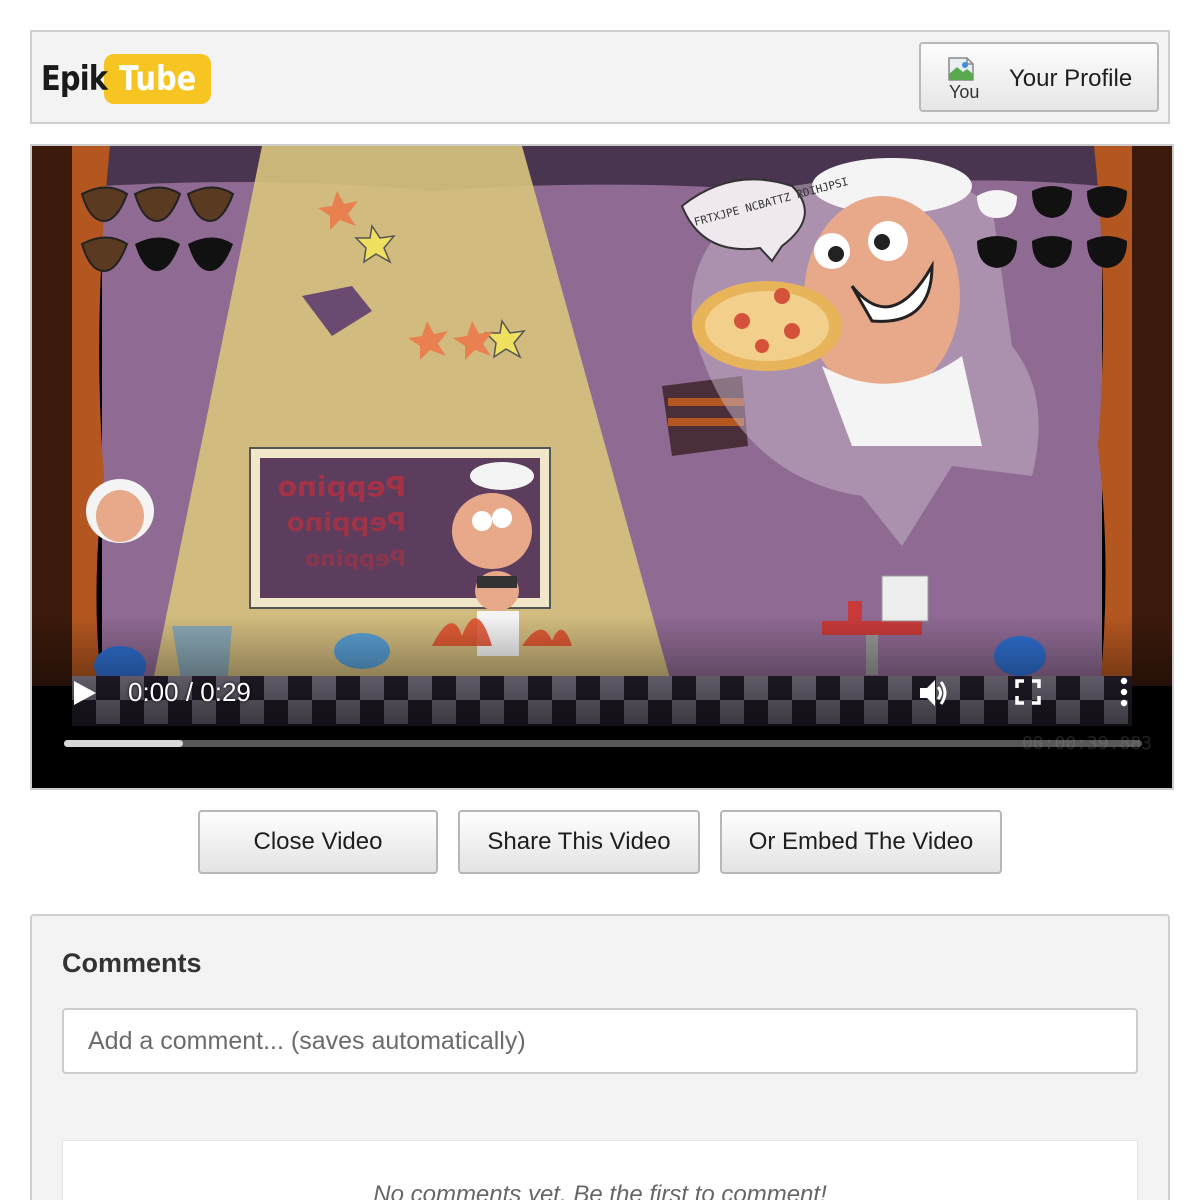 This screenshot has height=1200, width=1200. Describe the element at coordinates (318, 842) in the screenshot. I see `close-video-button: Close Video` at that location.